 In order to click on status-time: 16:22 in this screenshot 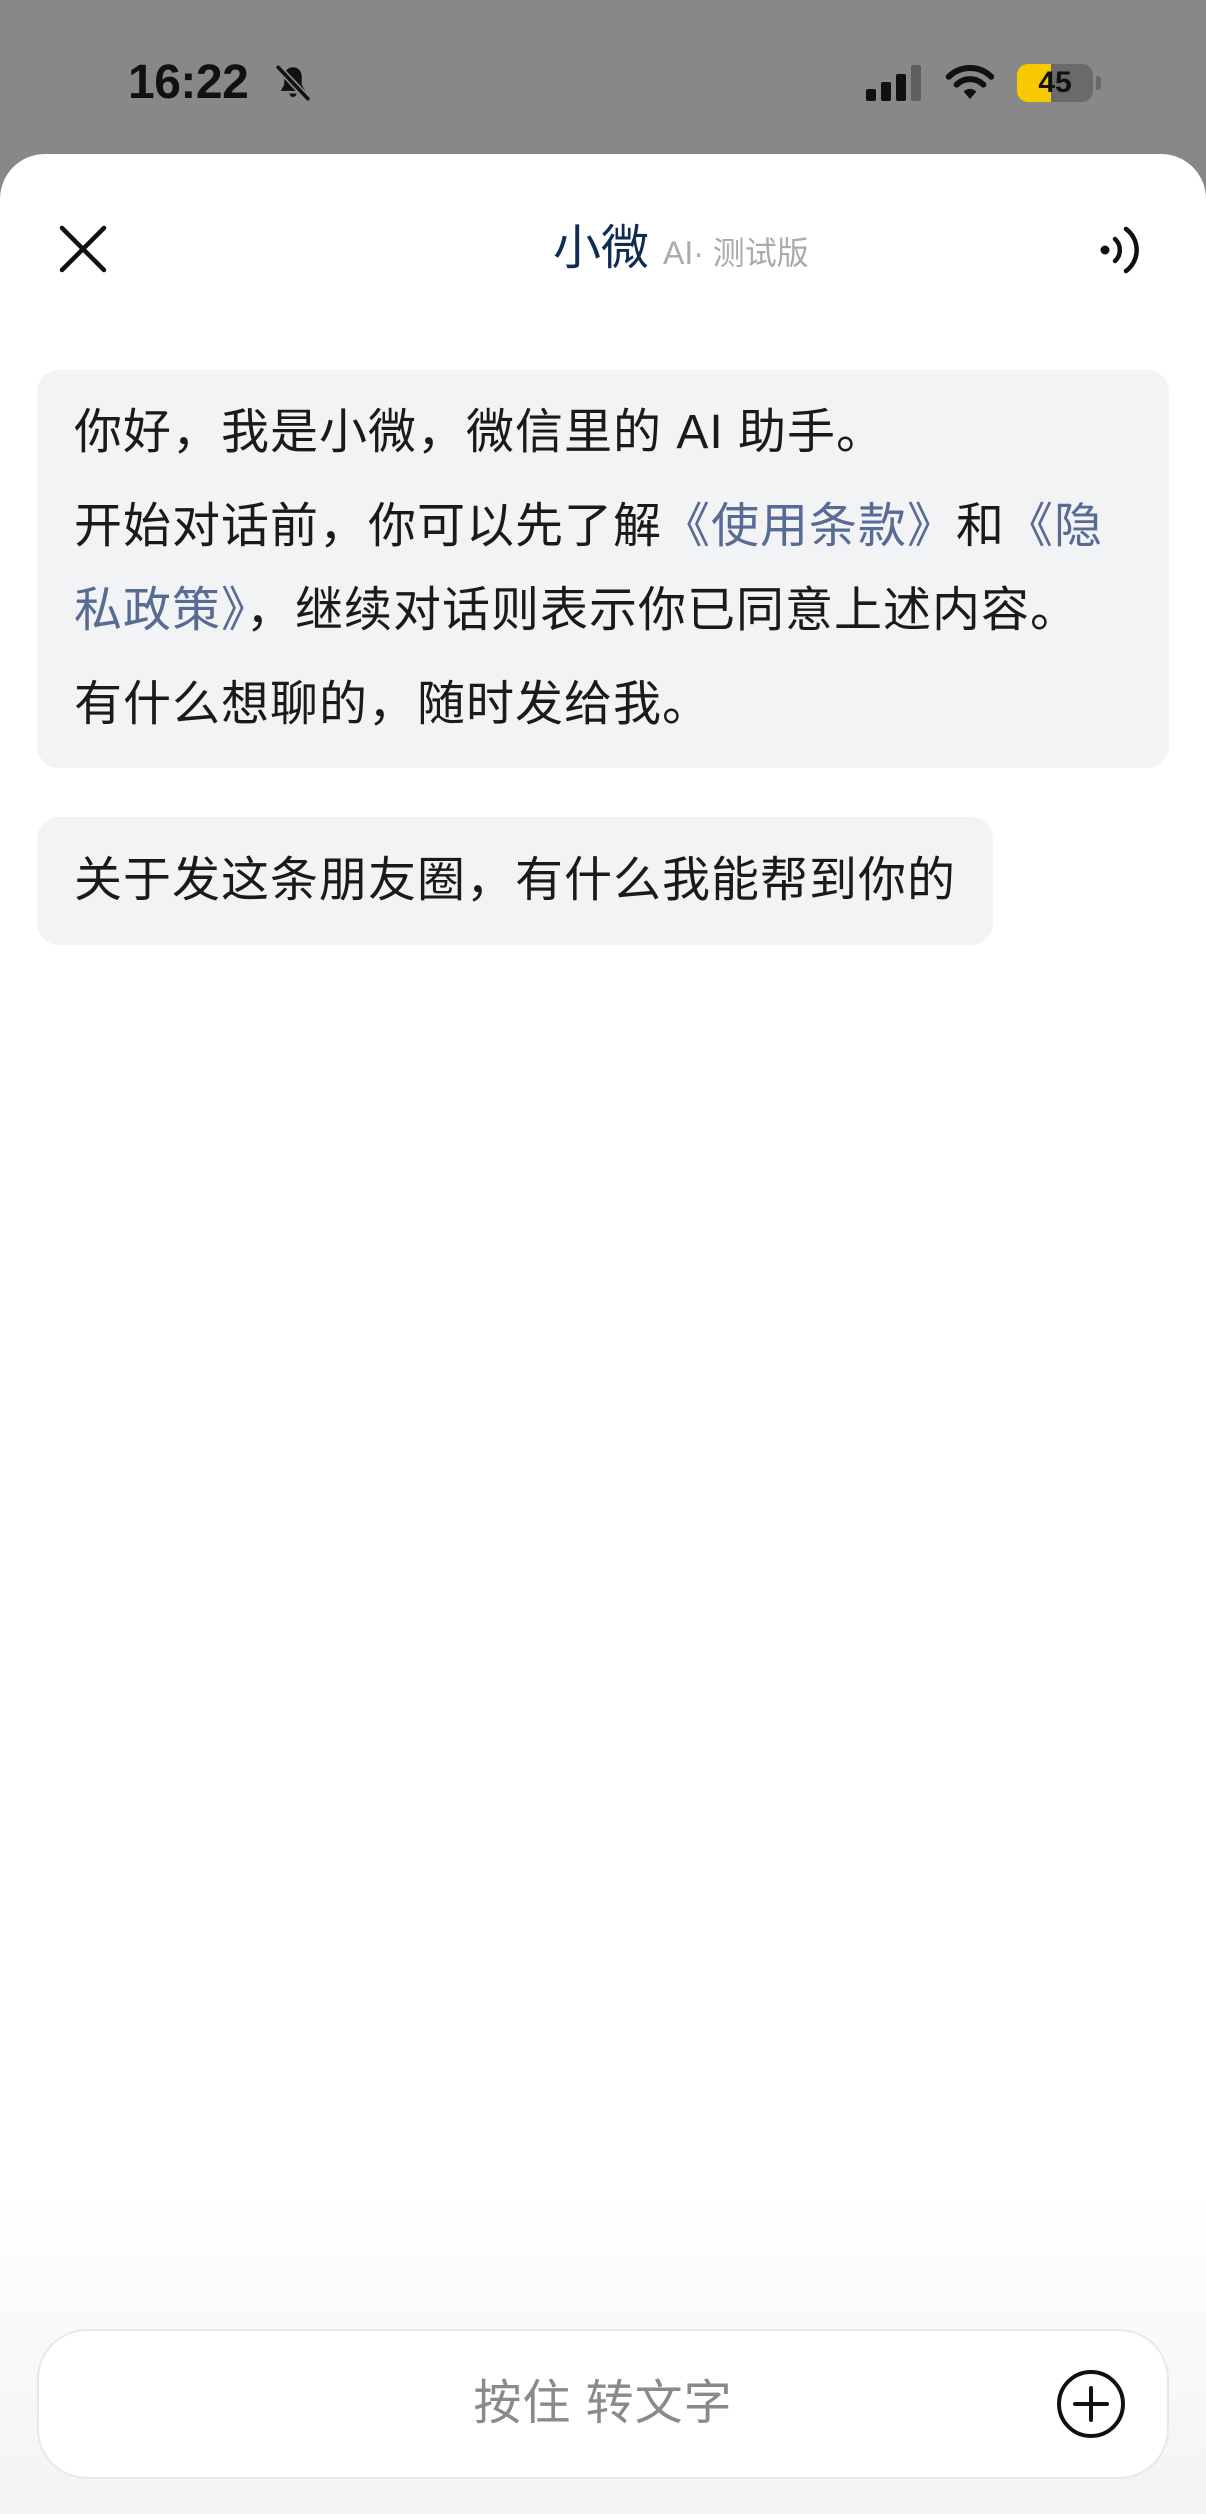, I will do `click(188, 82)`.